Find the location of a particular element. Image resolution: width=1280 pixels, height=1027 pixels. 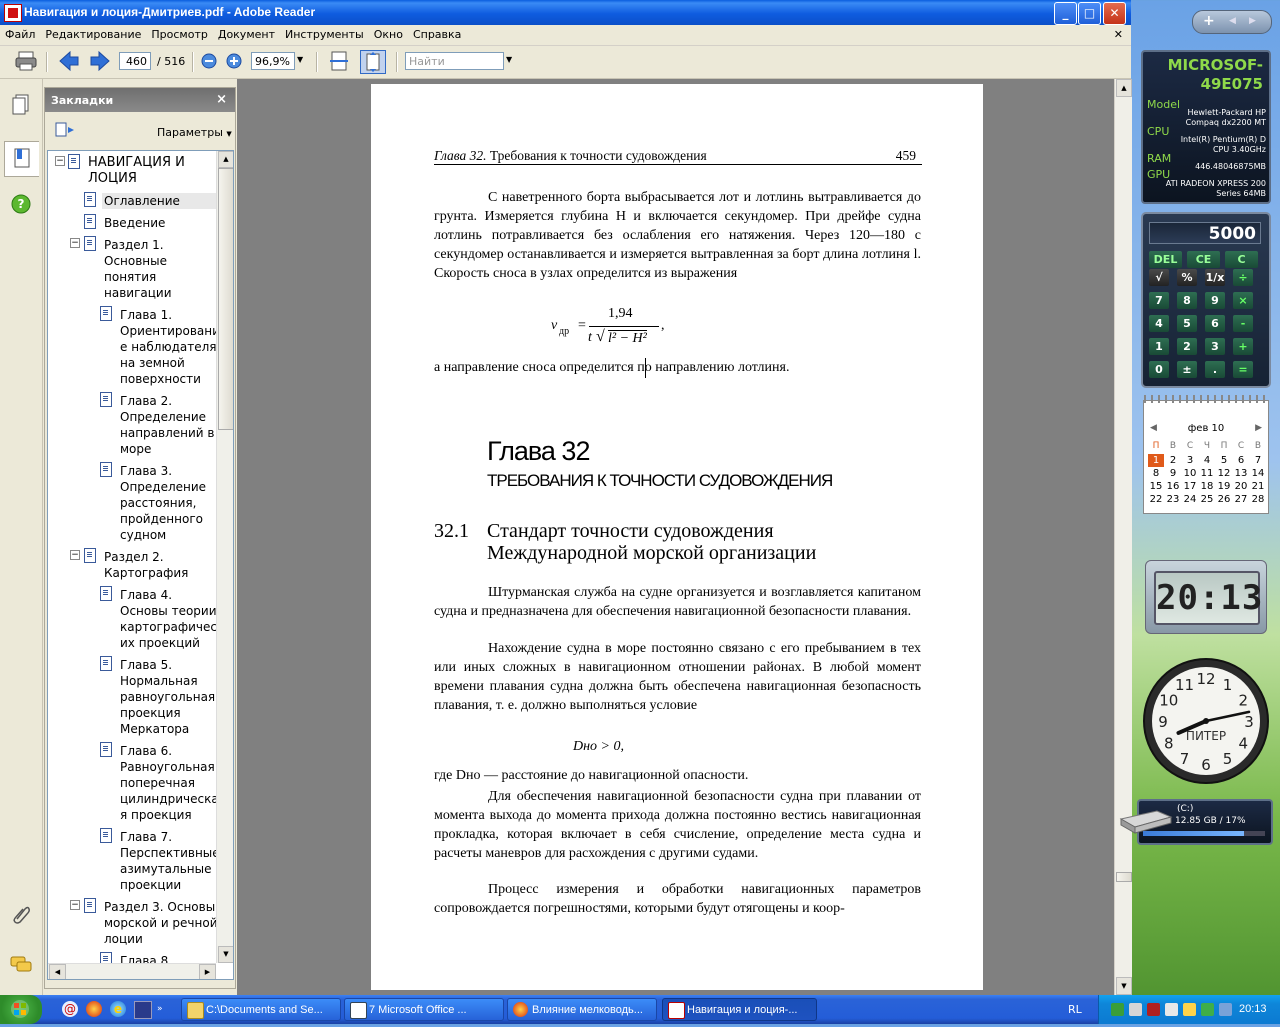

calc-key: DEL is located at coordinates (1165, 259).